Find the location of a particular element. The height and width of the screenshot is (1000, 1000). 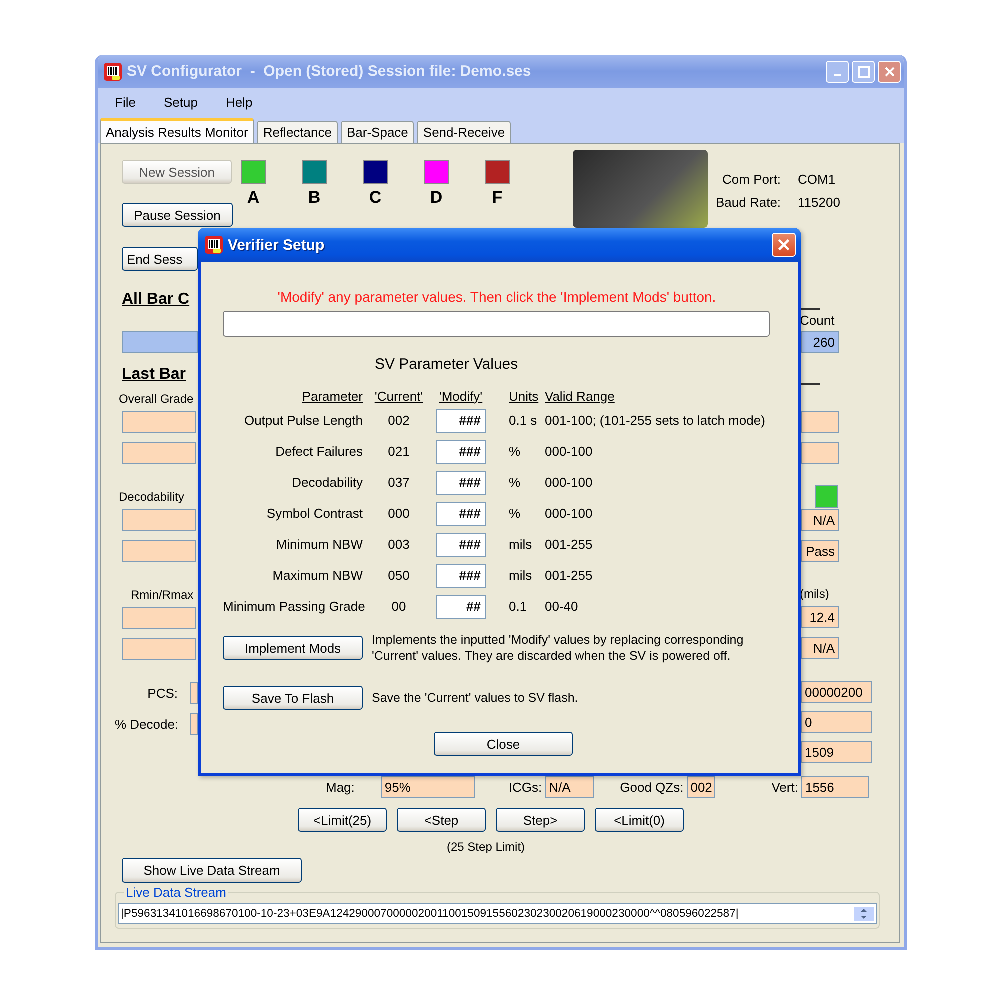

connection-value: 115200 is located at coordinates (819, 202).